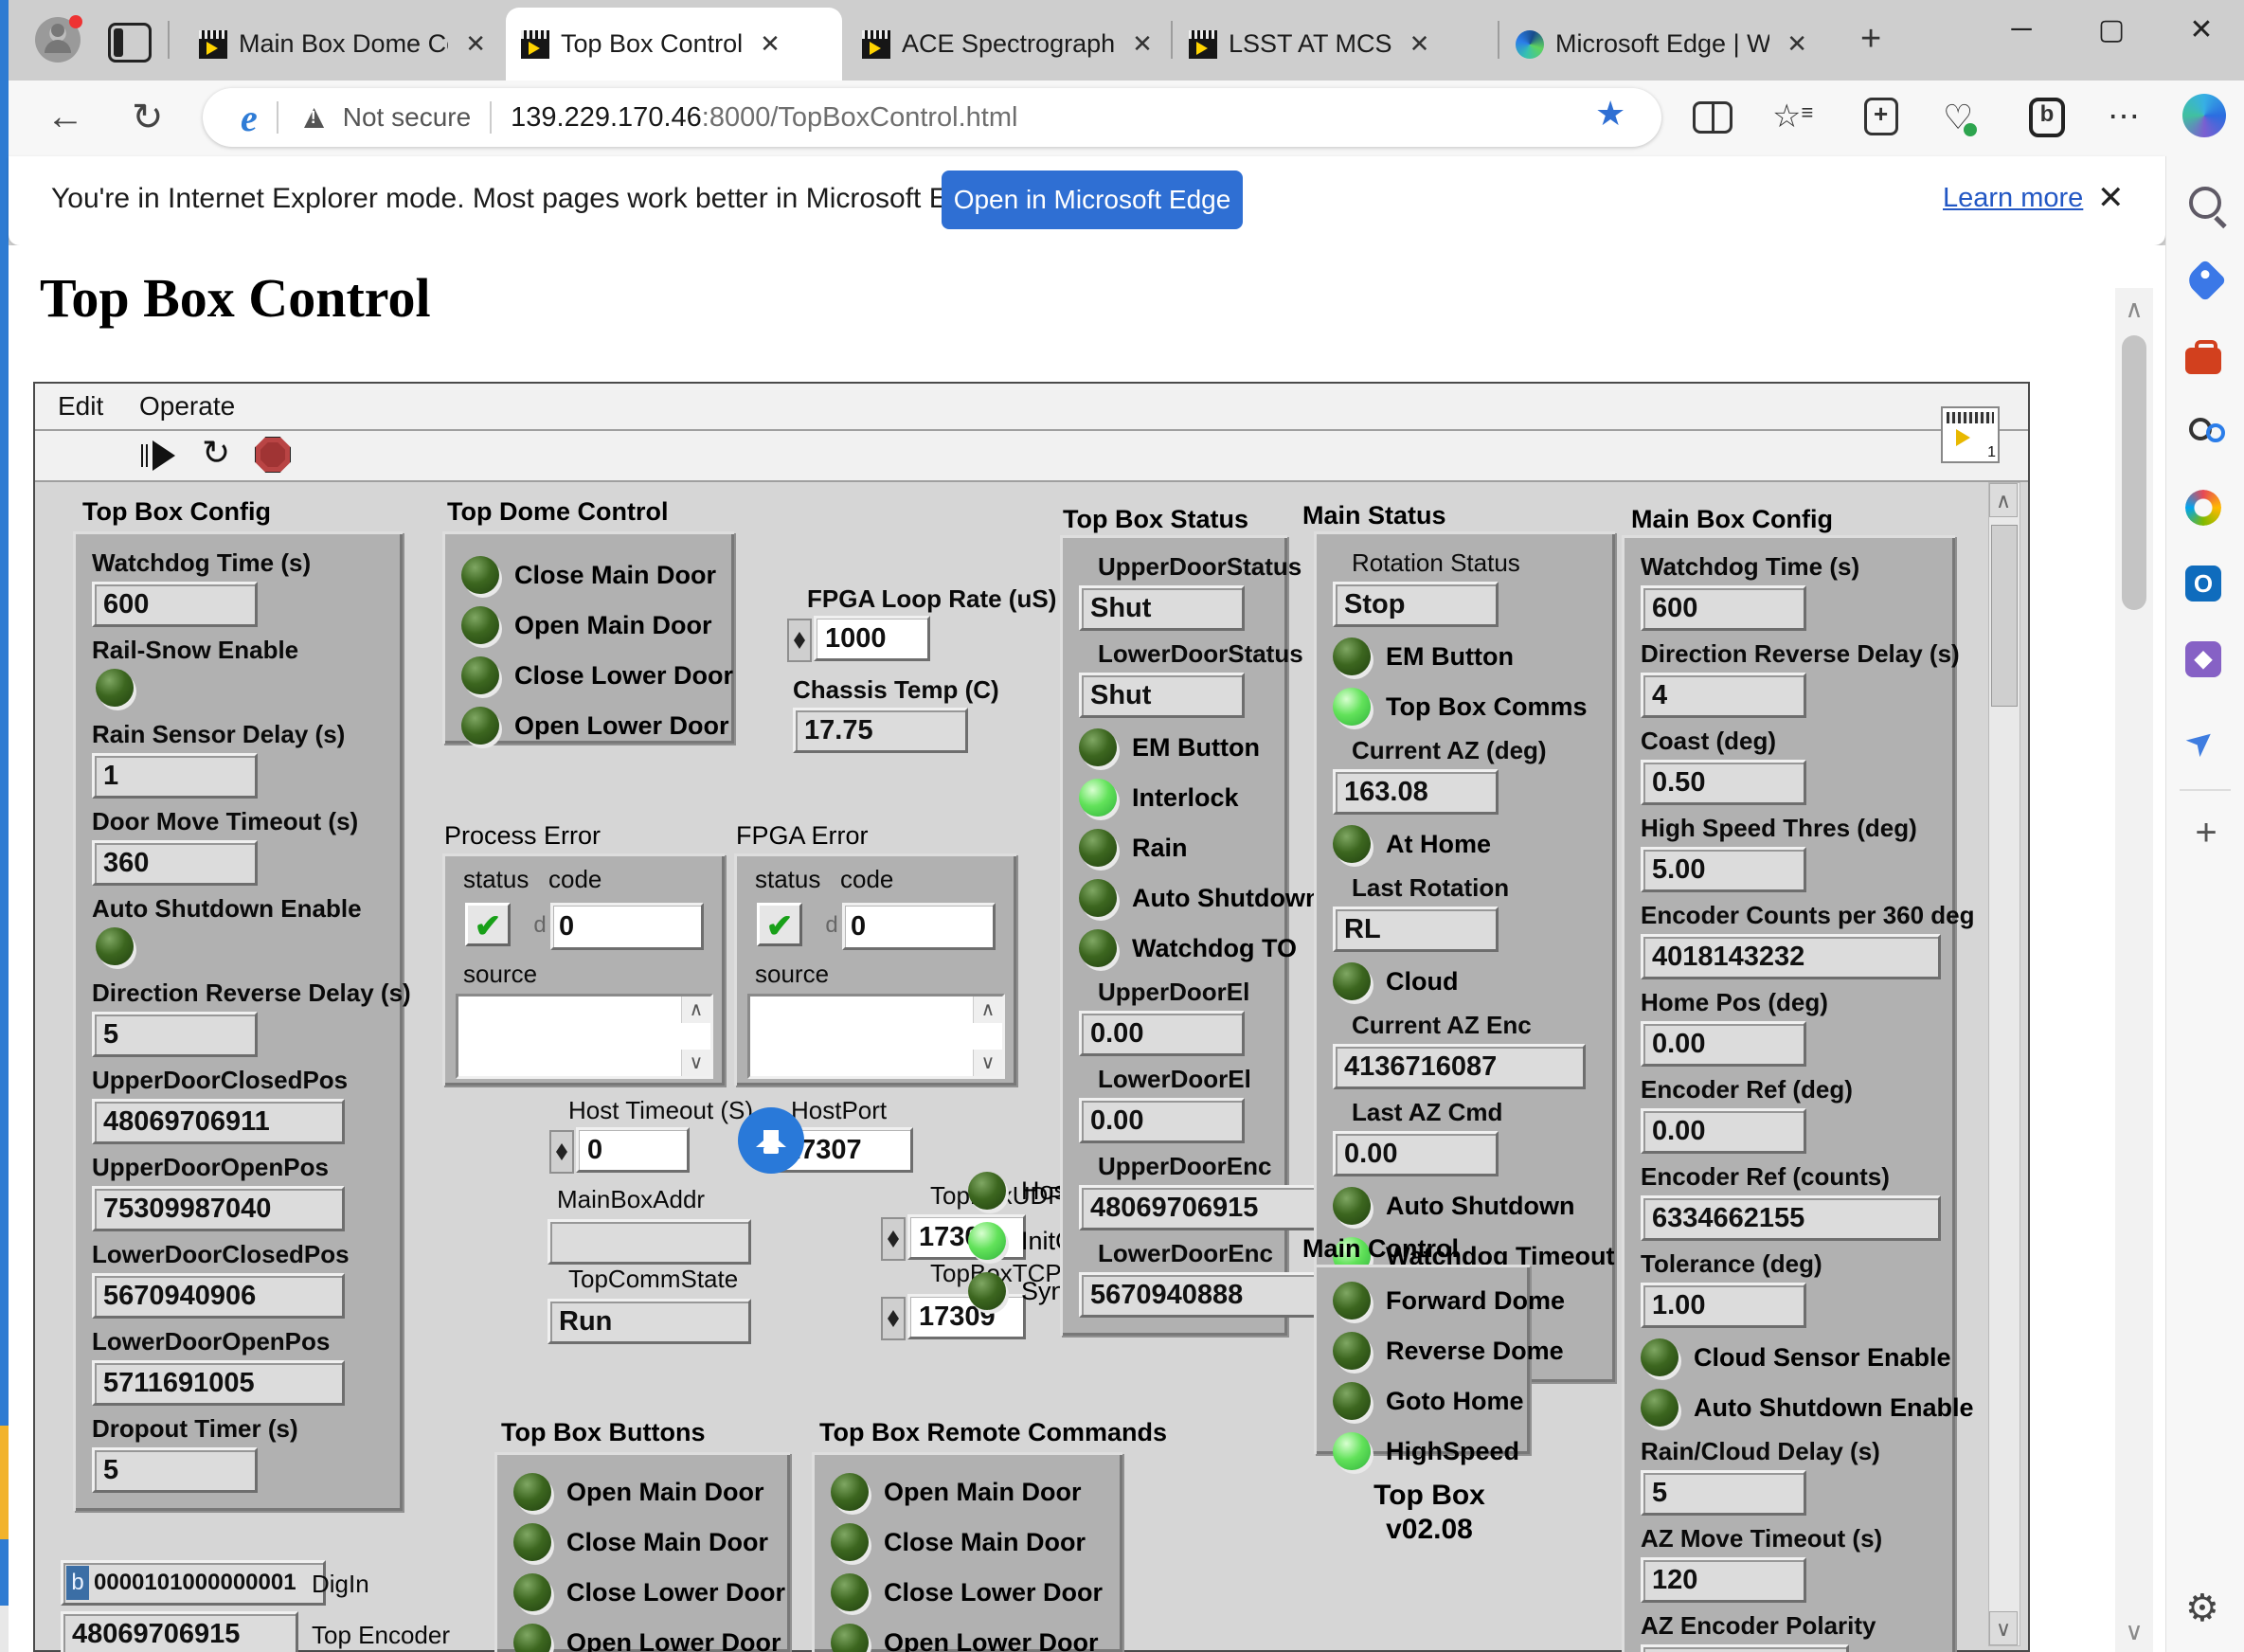 The image size is (2244, 1652). Describe the element at coordinates (218, 1296) in the screenshot. I see `lv-field: 5670940906` at that location.